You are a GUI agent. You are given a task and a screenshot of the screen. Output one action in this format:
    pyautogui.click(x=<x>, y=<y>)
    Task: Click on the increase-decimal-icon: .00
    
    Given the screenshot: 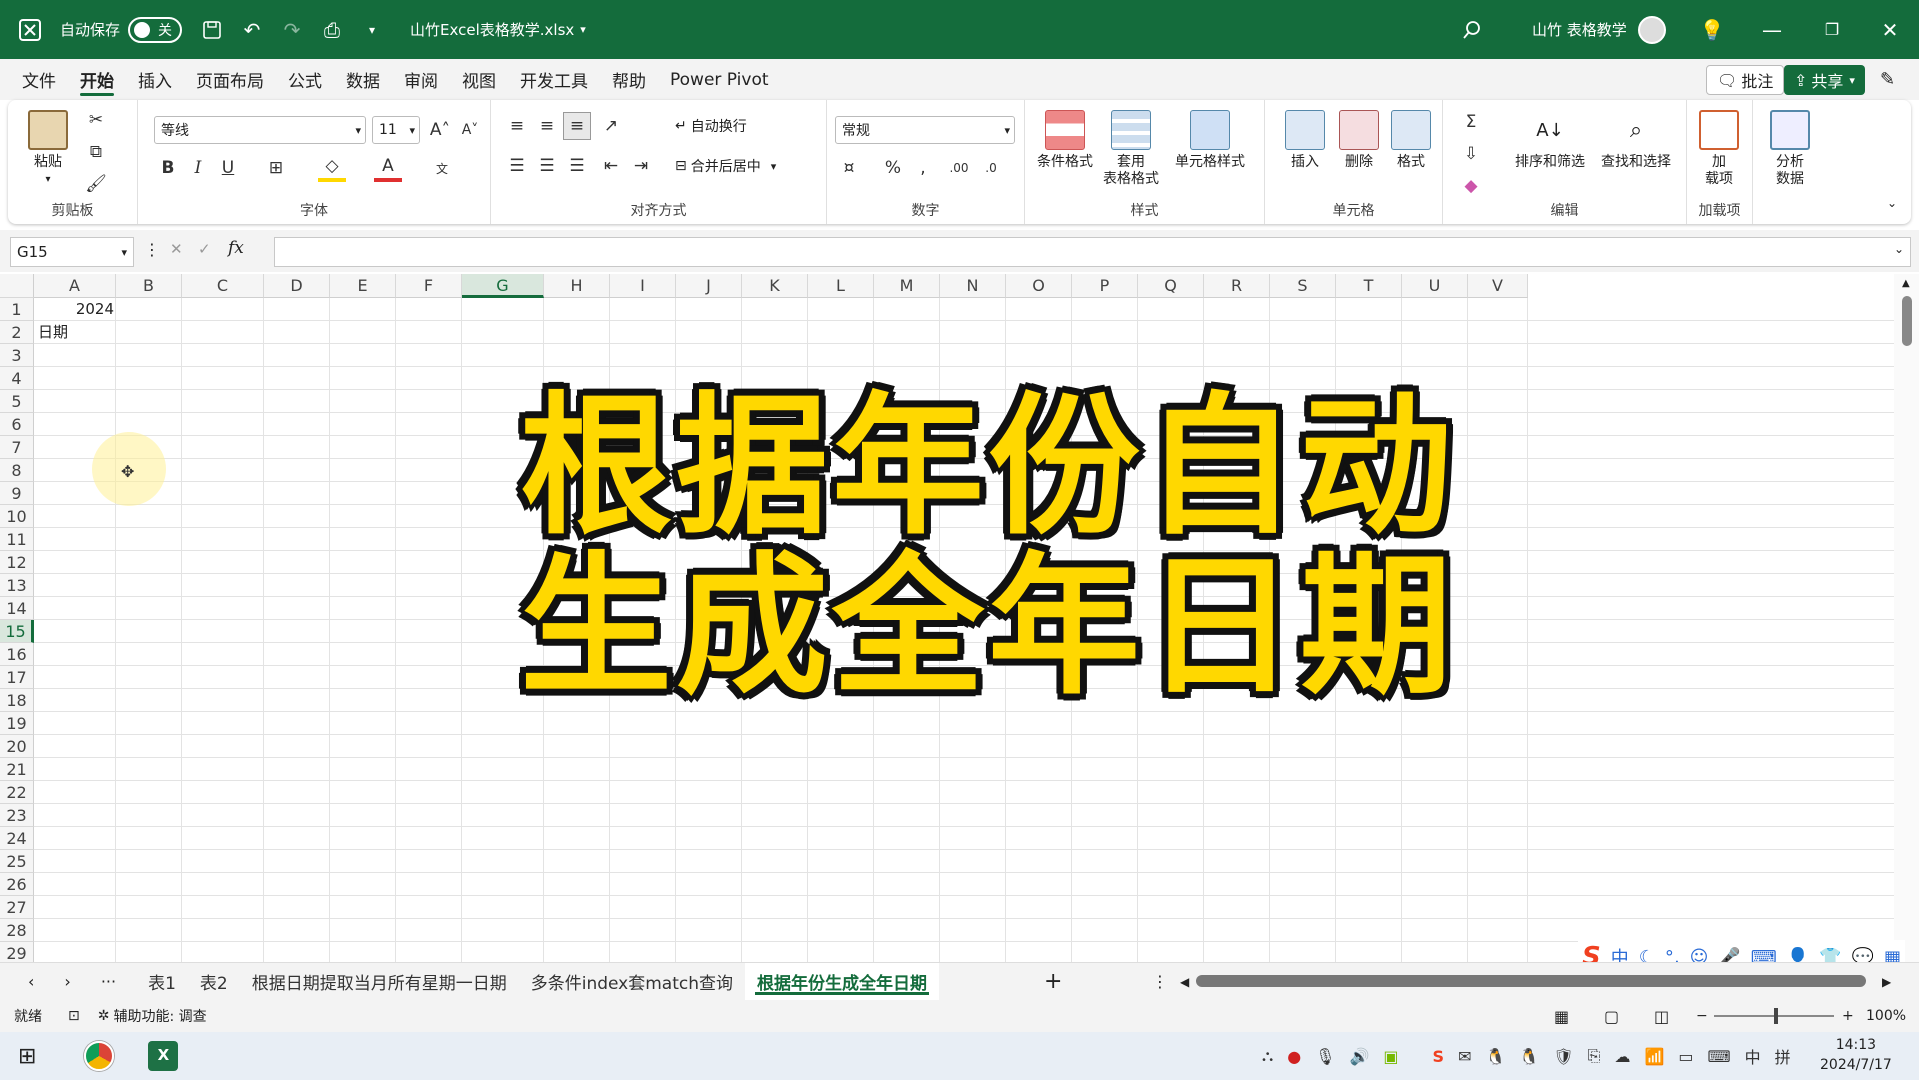 What is the action you would take?
    pyautogui.click(x=959, y=168)
    